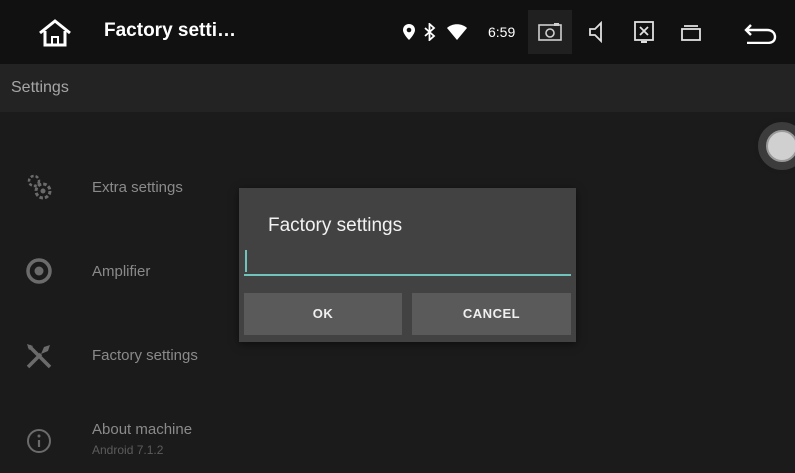 The image size is (795, 473). What do you see at coordinates (397, 88) in the screenshot?
I see `settings-header: Settings` at bounding box center [397, 88].